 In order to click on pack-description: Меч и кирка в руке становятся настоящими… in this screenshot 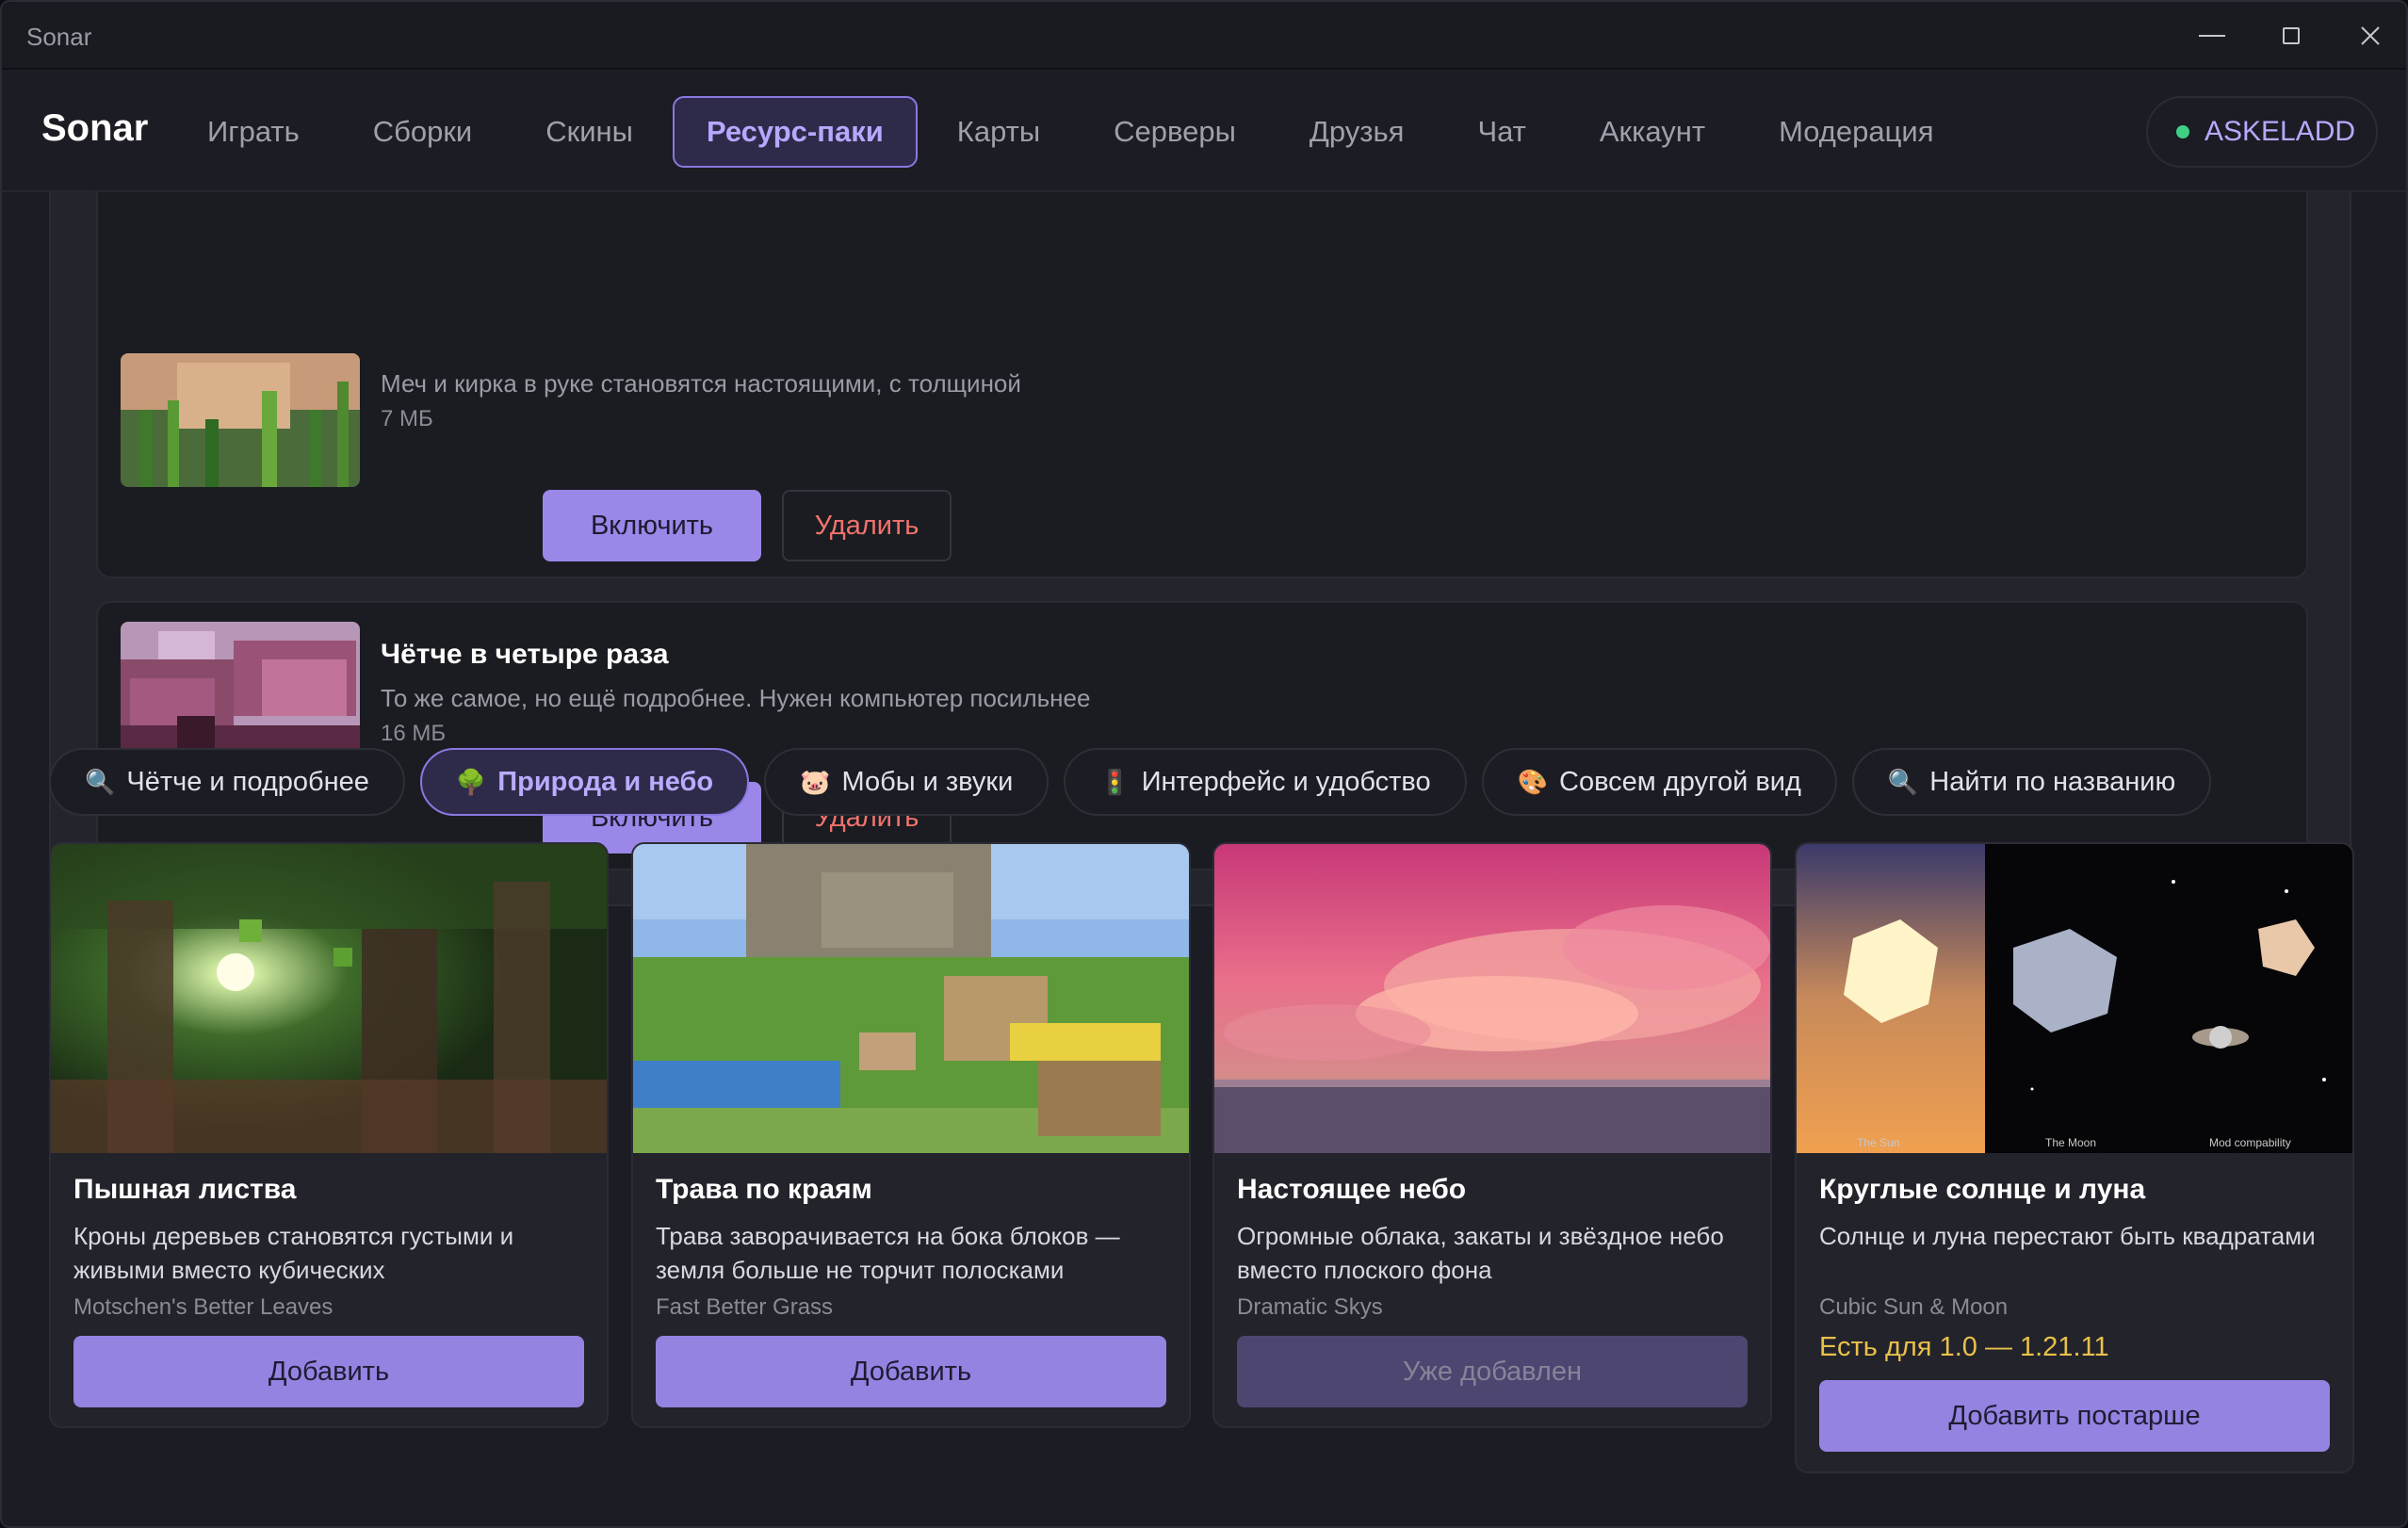, I will do `click(701, 383)`.